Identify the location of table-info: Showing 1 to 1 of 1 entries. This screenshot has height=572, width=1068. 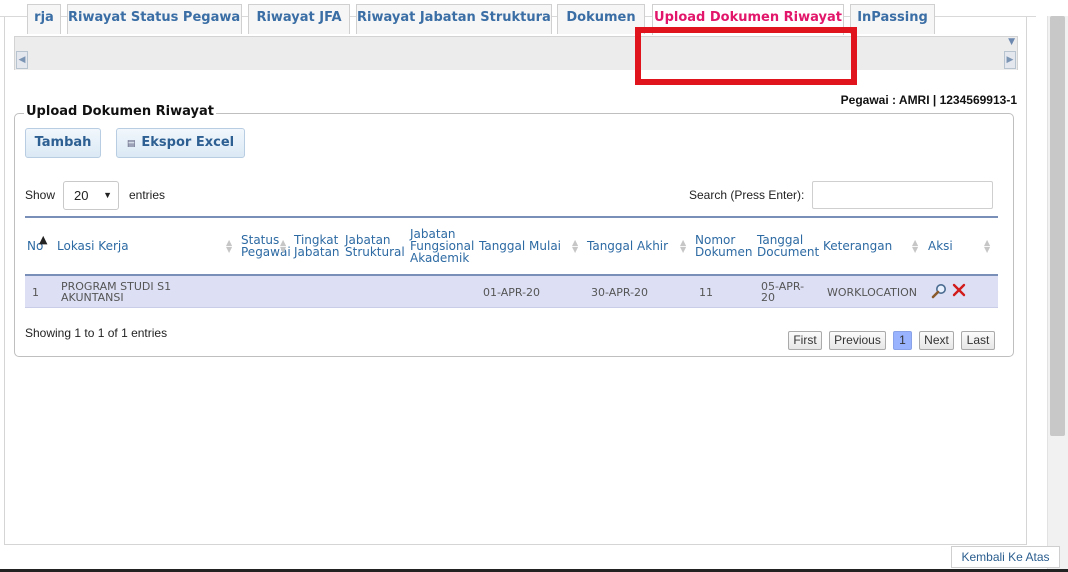
(96, 333).